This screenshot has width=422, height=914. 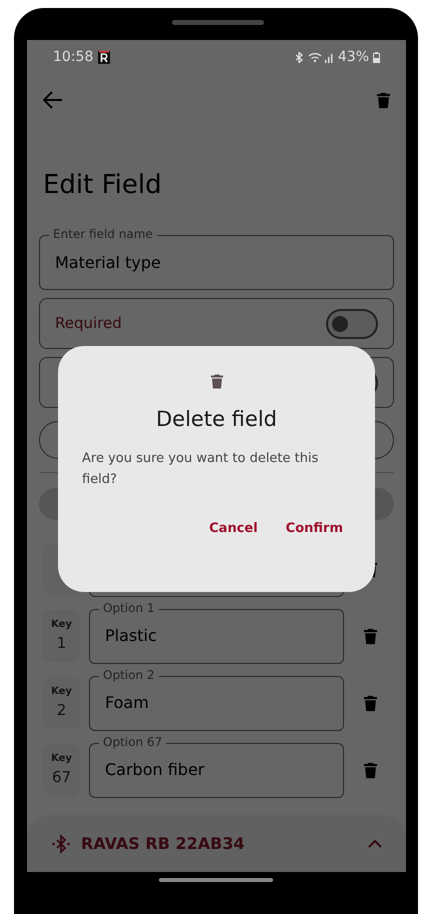 What do you see at coordinates (352, 323) in the screenshot?
I see `toggle-switch` at bounding box center [352, 323].